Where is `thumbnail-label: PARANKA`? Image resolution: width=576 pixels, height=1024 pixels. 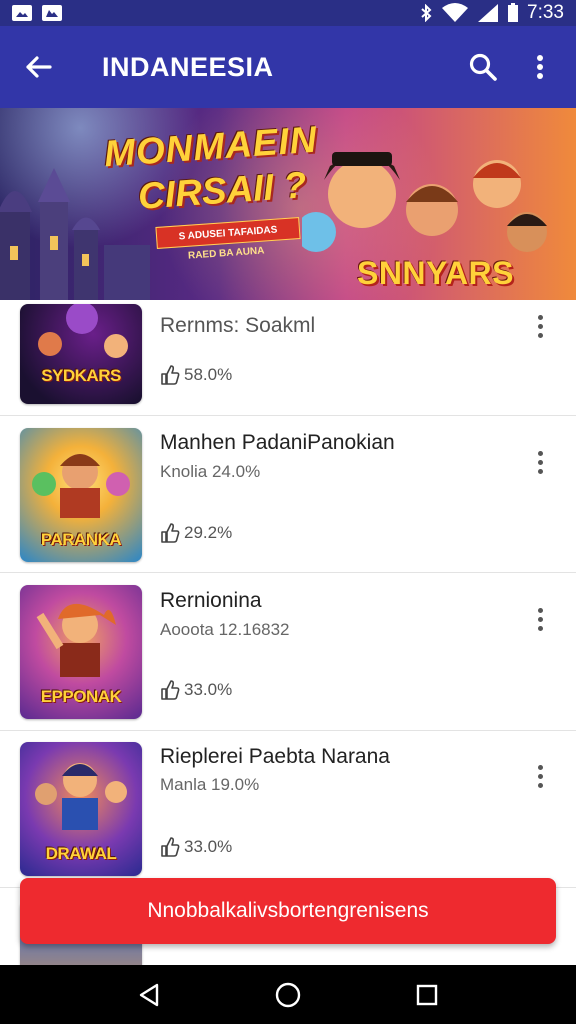
thumbnail-label: PARANKA is located at coordinates (81, 539).